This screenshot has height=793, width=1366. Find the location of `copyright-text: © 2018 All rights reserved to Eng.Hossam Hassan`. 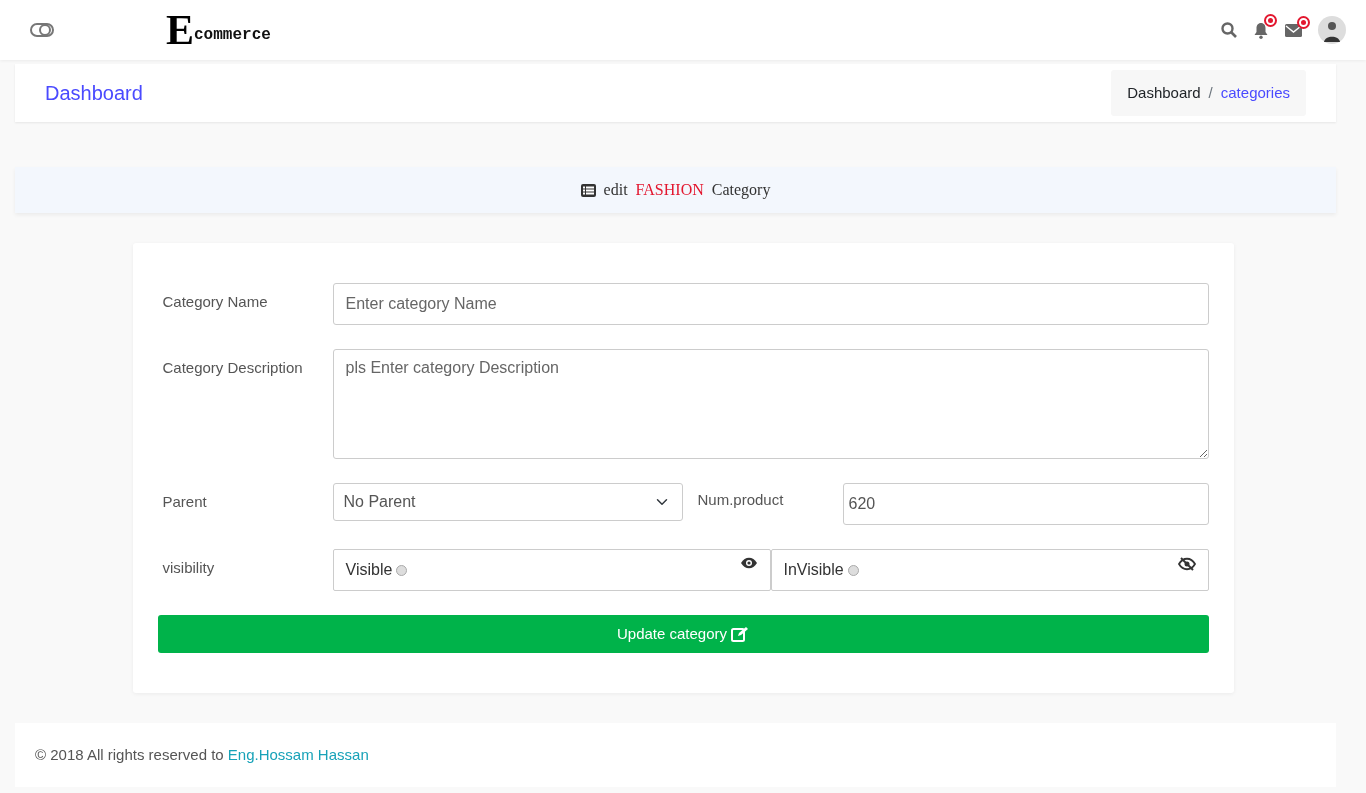

copyright-text: © 2018 All rights reserved to Eng.Hossam Hassan is located at coordinates (202, 754).